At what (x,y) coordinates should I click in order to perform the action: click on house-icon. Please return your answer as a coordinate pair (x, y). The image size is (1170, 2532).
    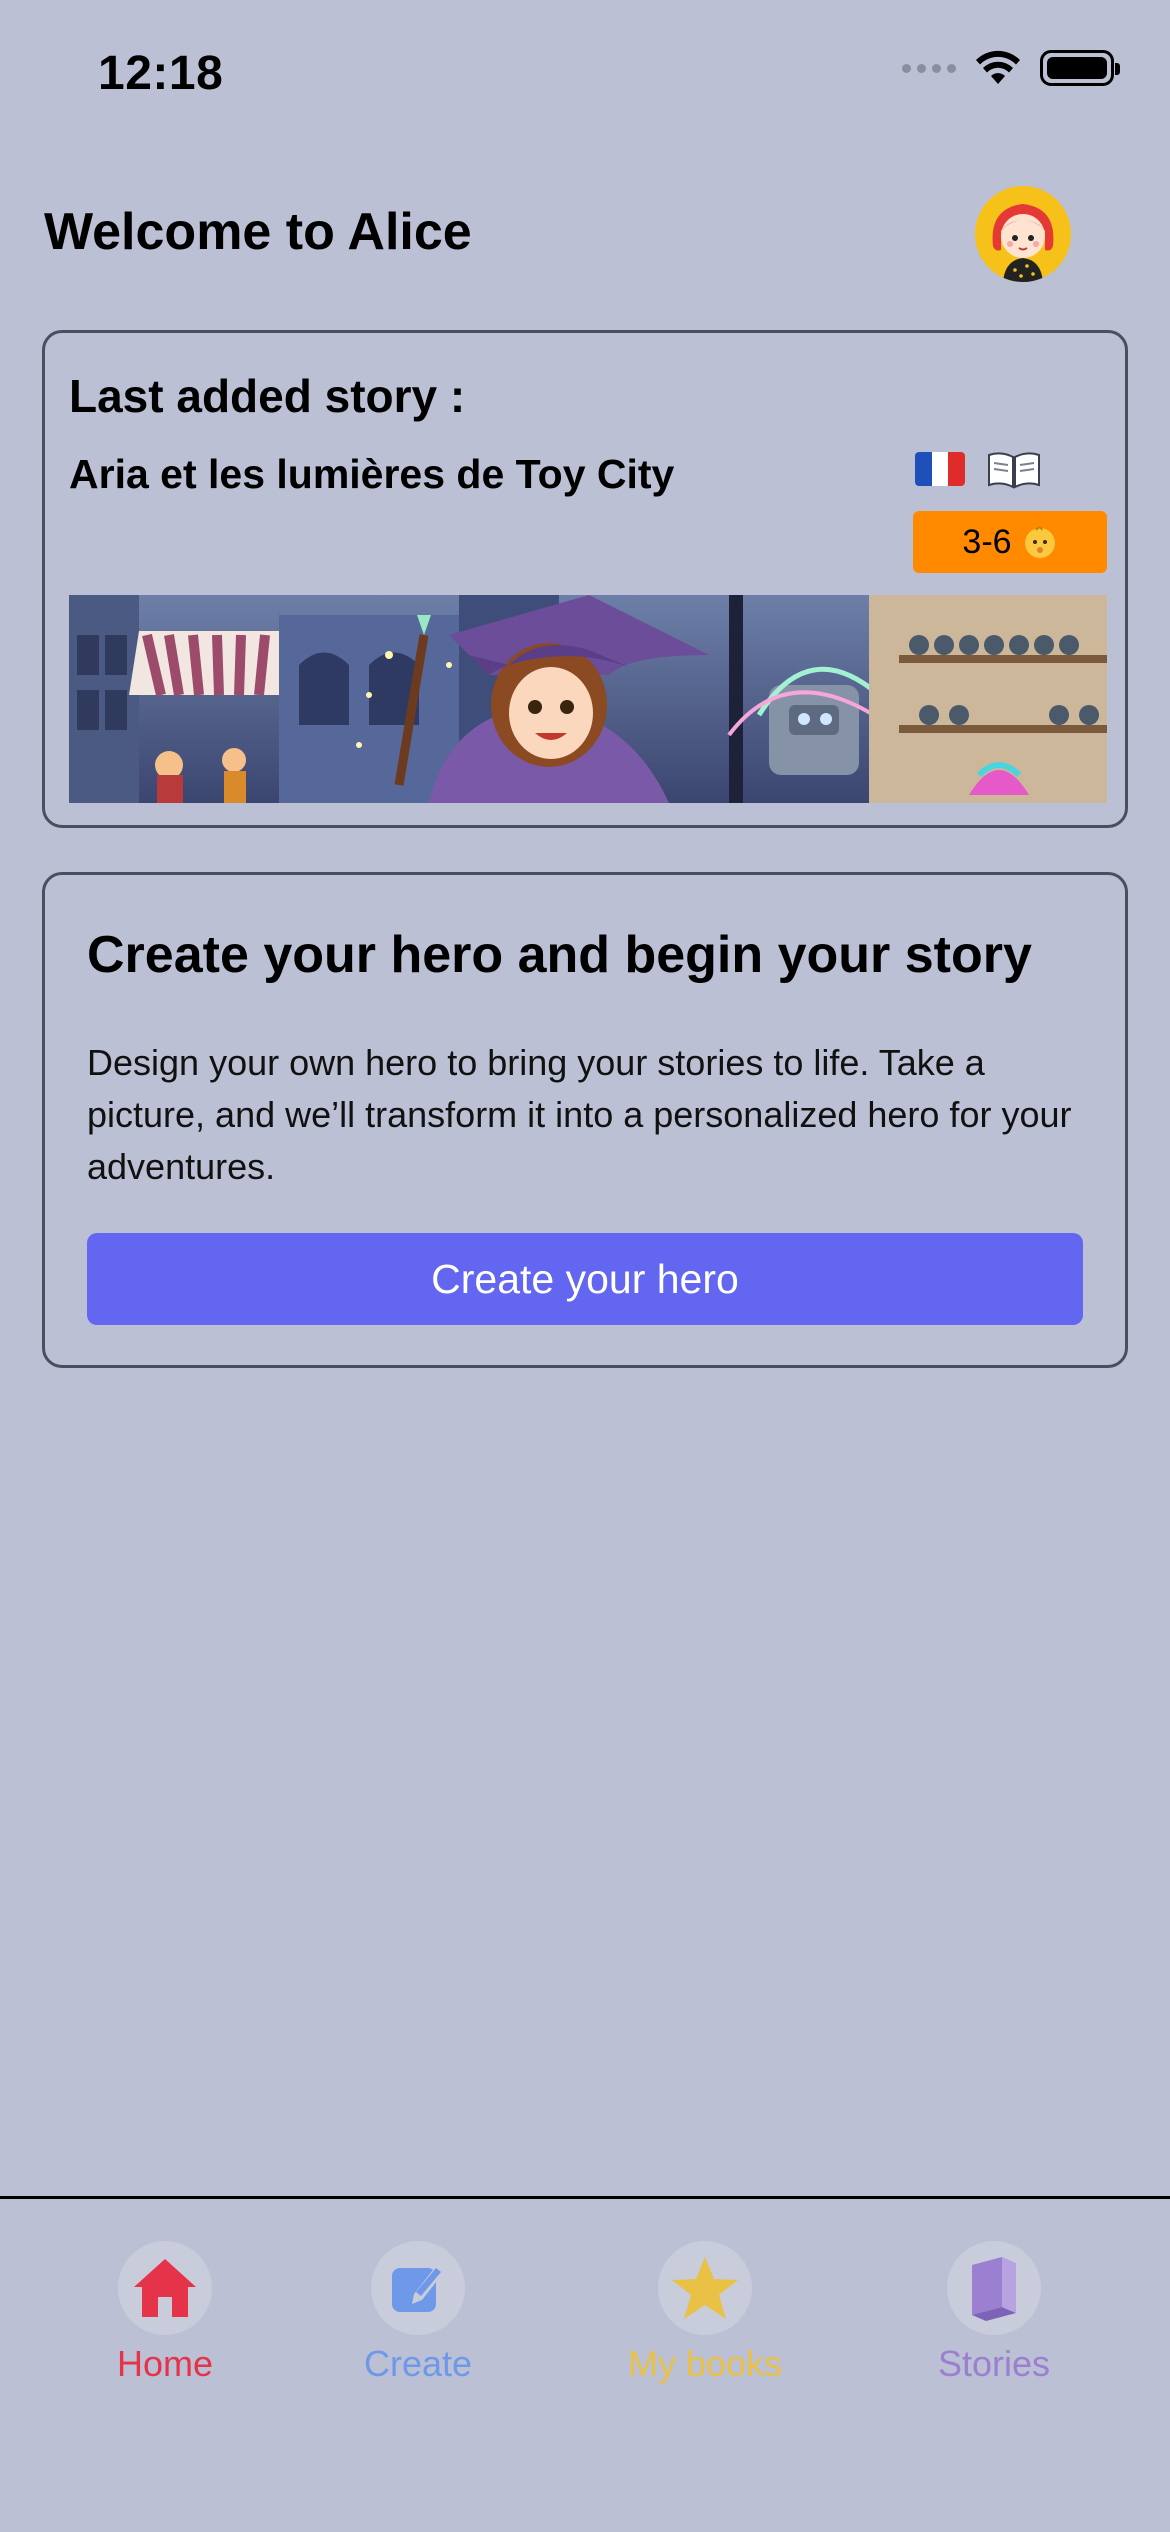
    Looking at the image, I should click on (165, 2288).